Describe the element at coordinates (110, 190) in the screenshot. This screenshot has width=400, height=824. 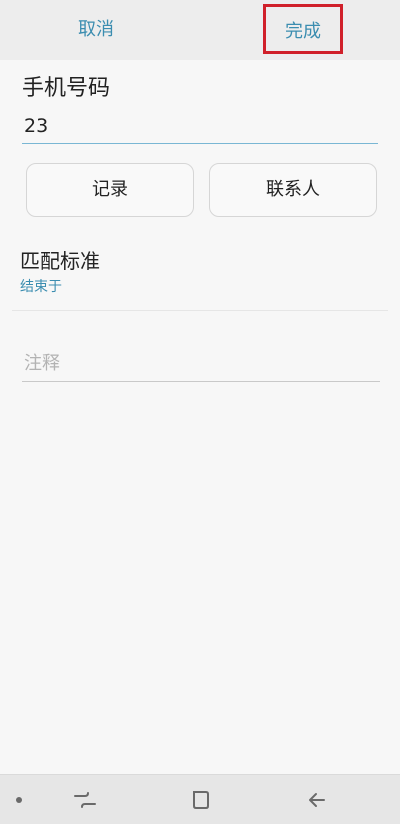
I see `records-button: 记录` at that location.